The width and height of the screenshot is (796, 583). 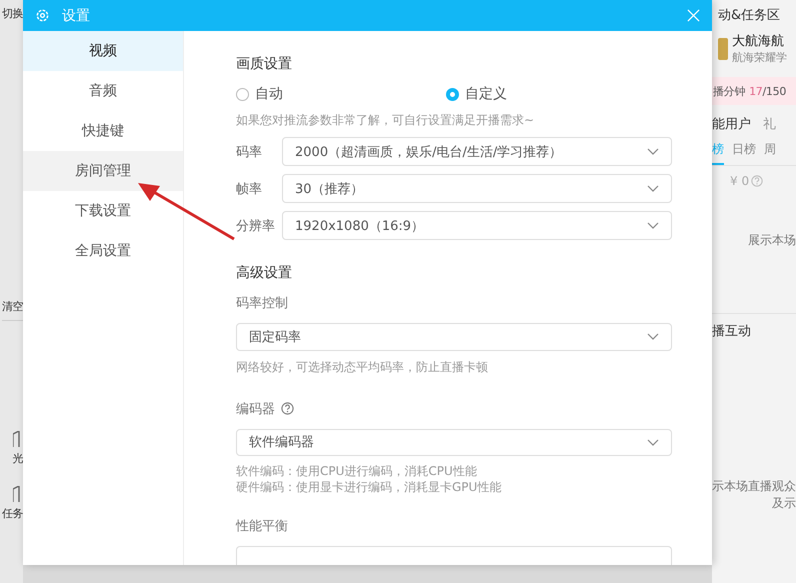 I want to click on dropdown: 2000（超清画质，娱乐/电台/生活/学习推荐）, so click(x=477, y=151).